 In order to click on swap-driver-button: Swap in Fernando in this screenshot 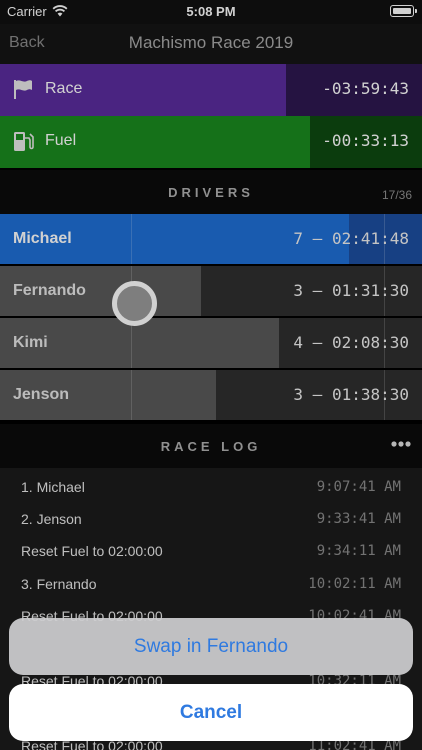, I will do `click(211, 646)`.